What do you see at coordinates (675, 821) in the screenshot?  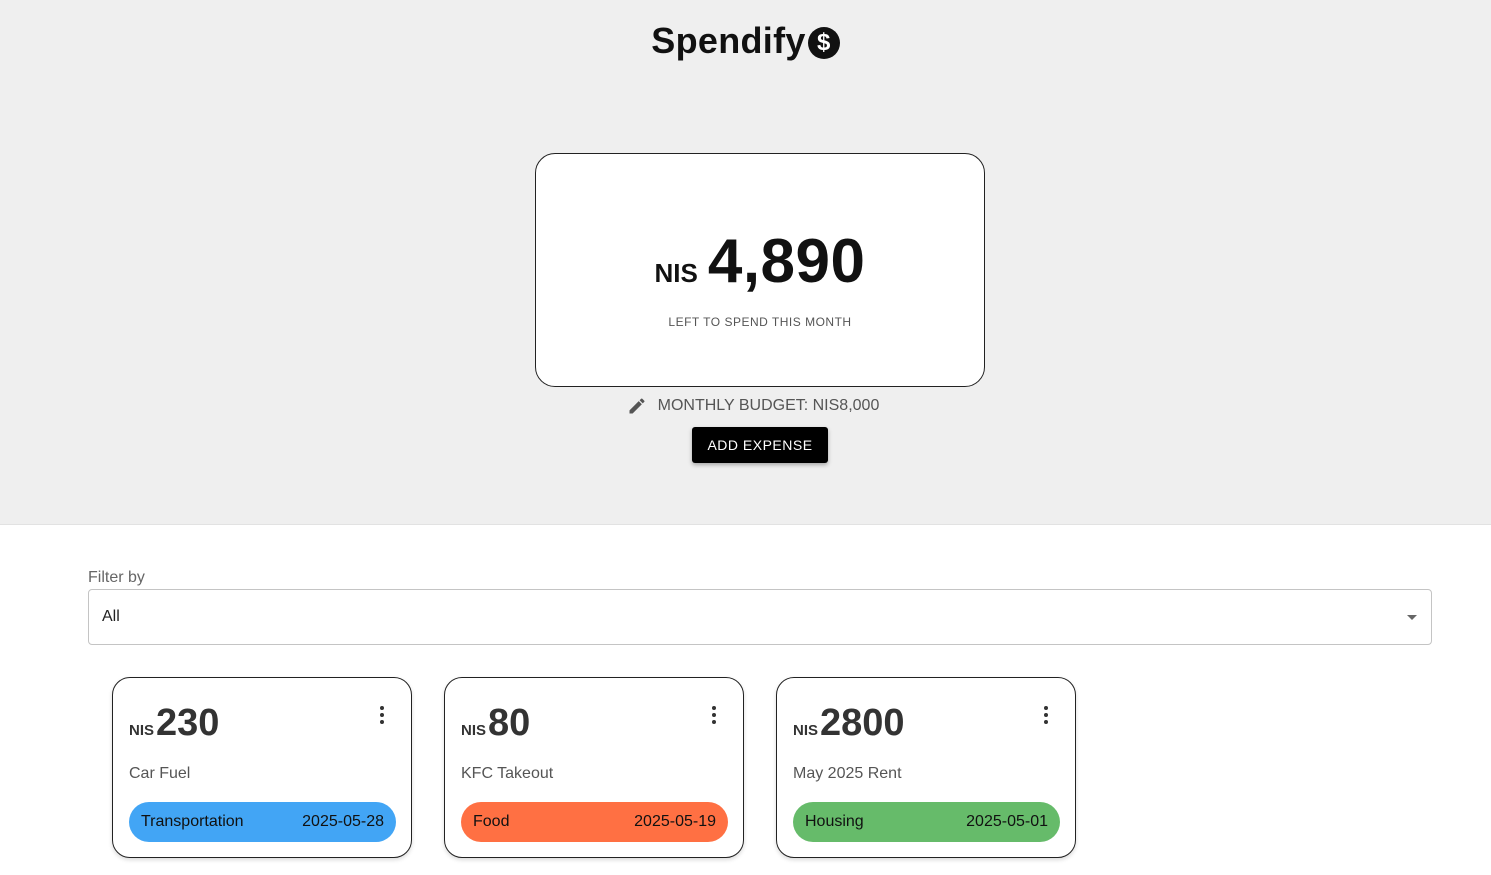 I see `expense-date: 2025-05-19` at bounding box center [675, 821].